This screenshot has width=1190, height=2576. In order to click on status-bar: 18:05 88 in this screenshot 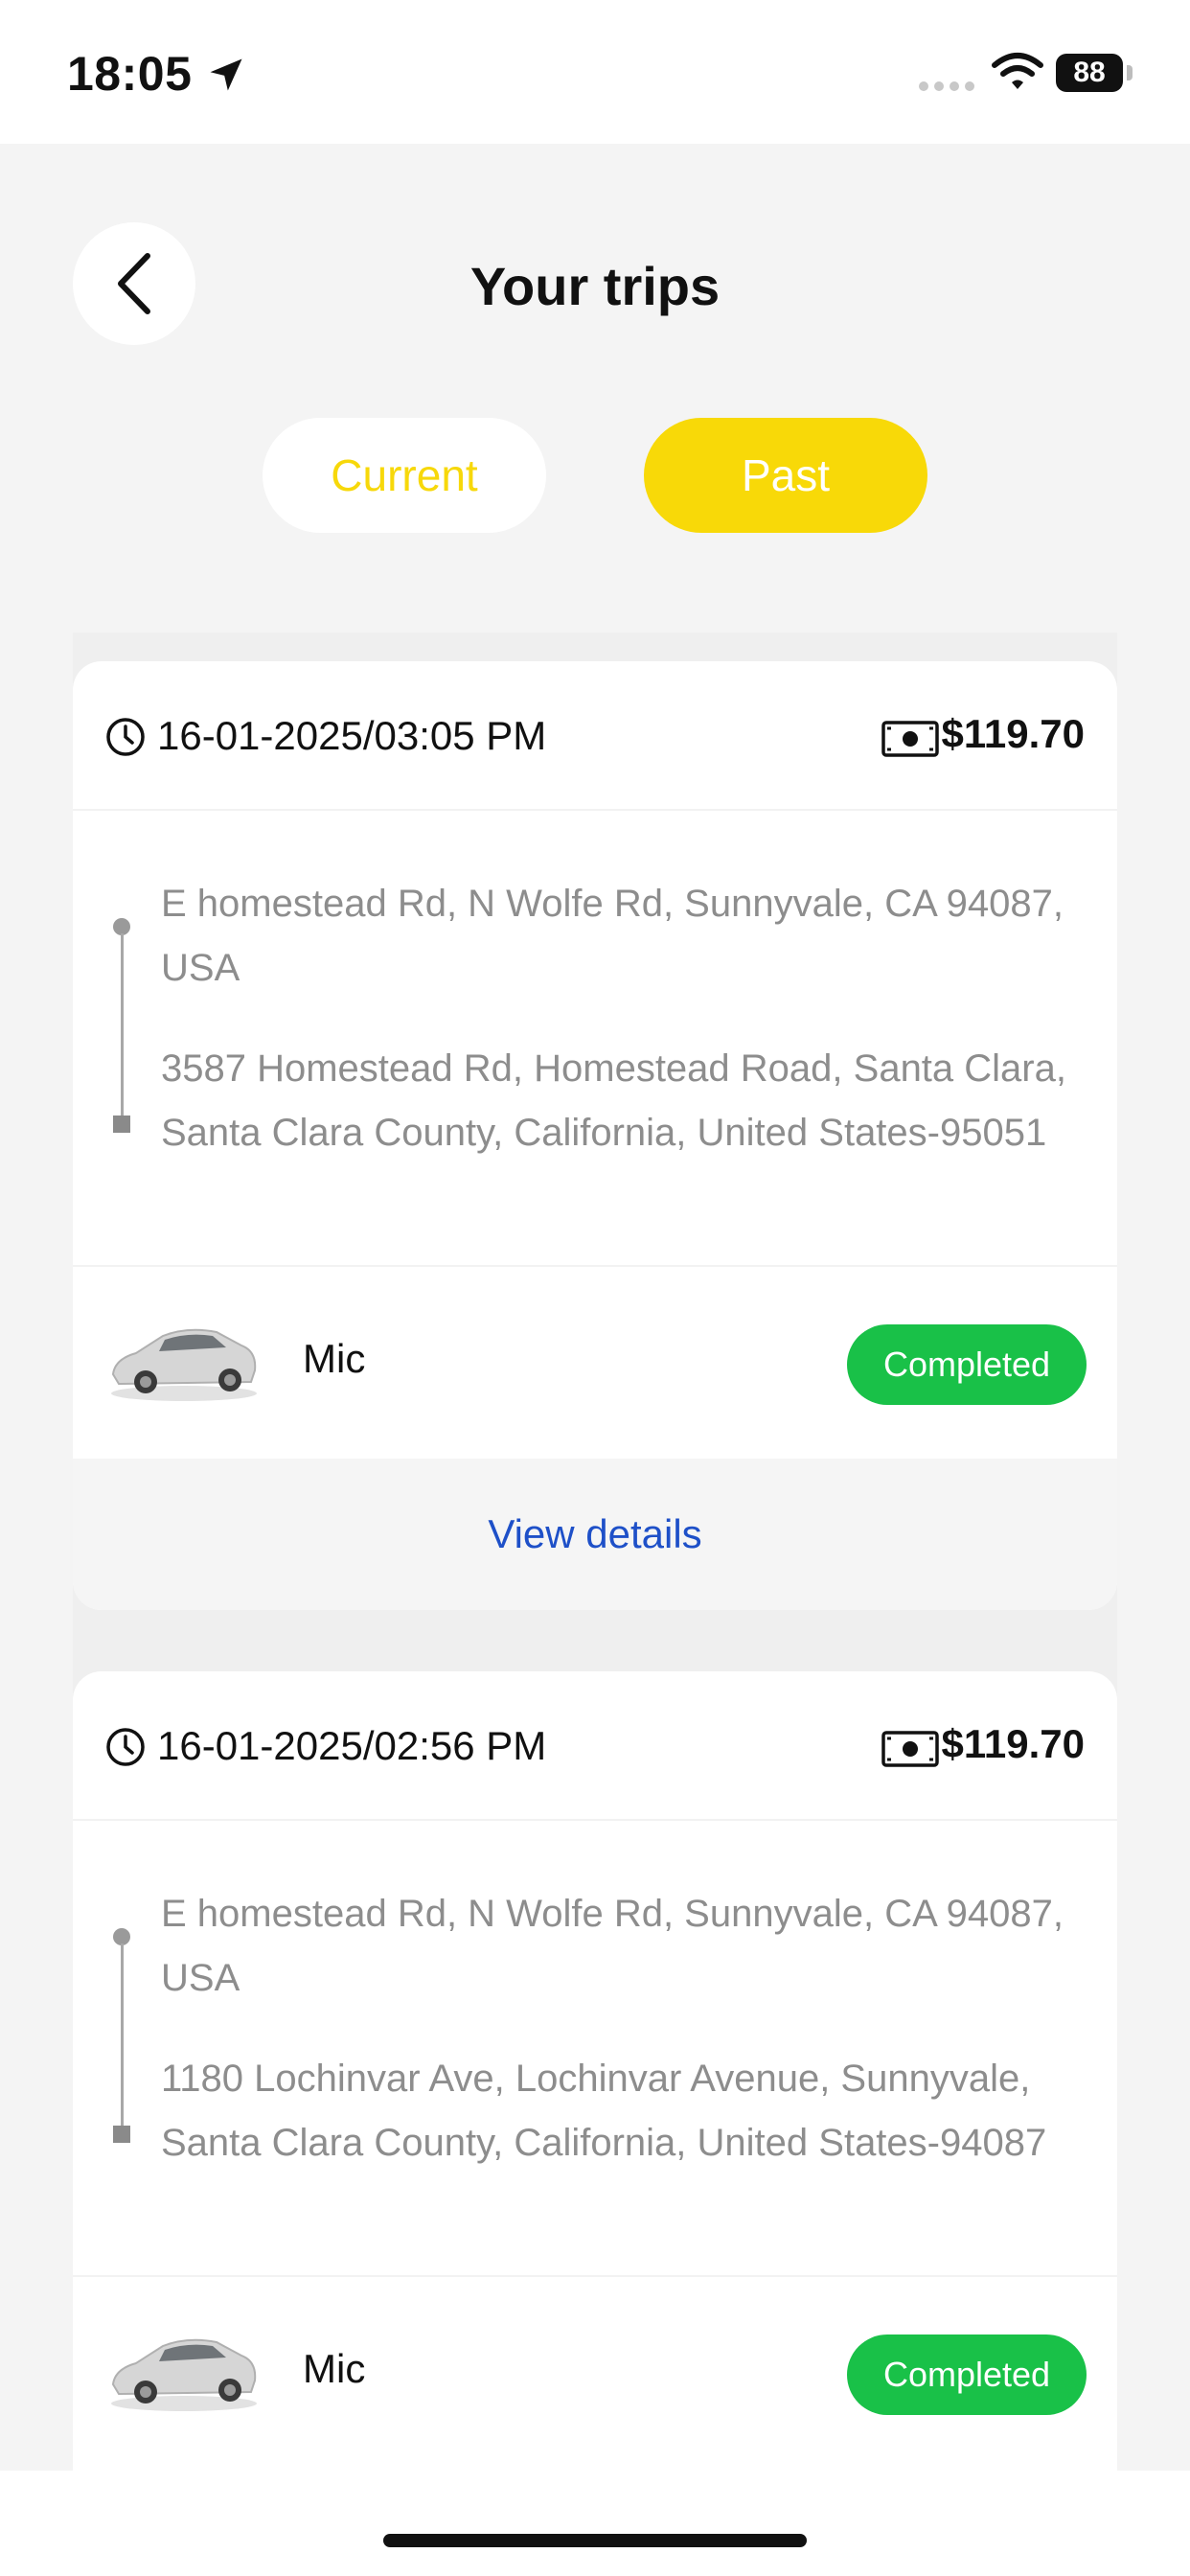, I will do `click(595, 72)`.